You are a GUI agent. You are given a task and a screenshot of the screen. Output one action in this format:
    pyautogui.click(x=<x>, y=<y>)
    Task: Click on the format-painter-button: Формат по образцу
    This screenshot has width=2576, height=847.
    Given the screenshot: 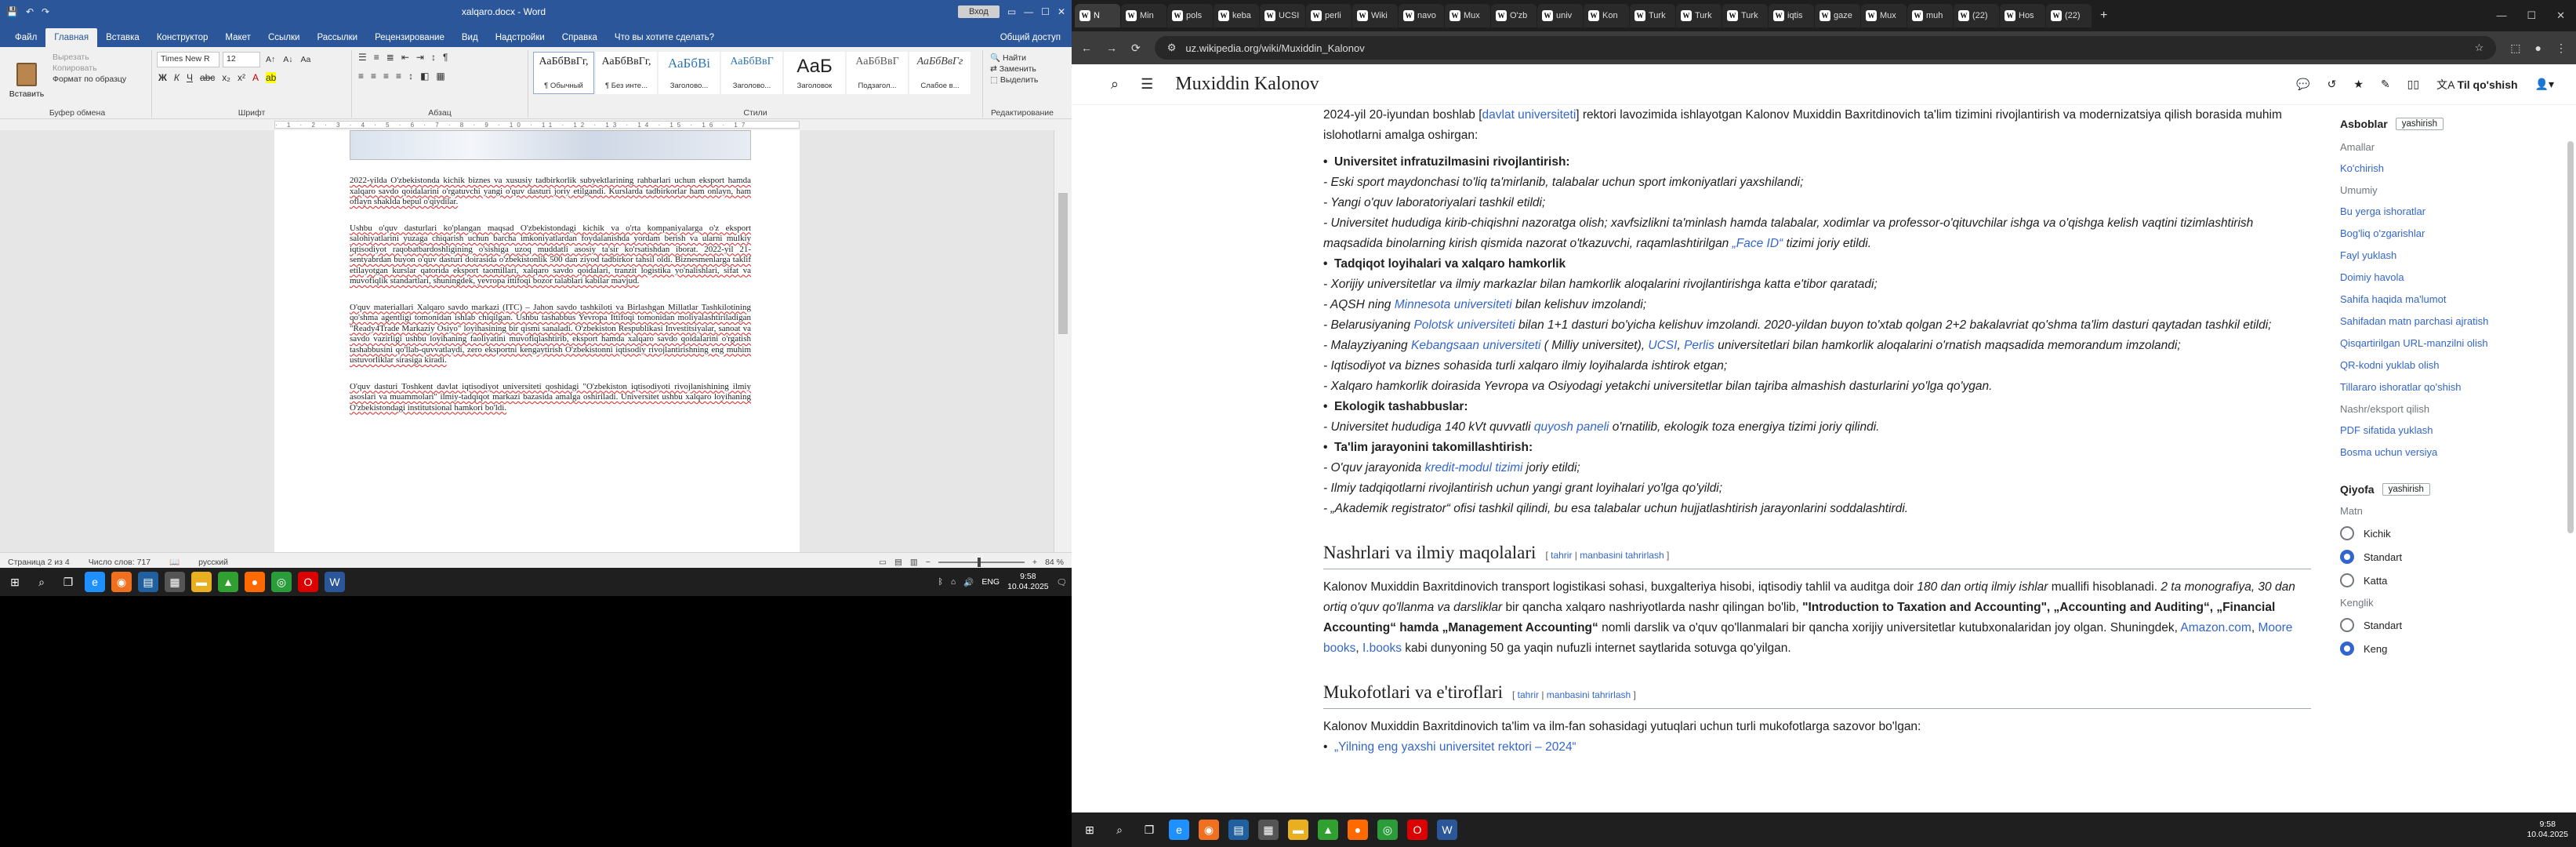 What is the action you would take?
    pyautogui.click(x=89, y=79)
    